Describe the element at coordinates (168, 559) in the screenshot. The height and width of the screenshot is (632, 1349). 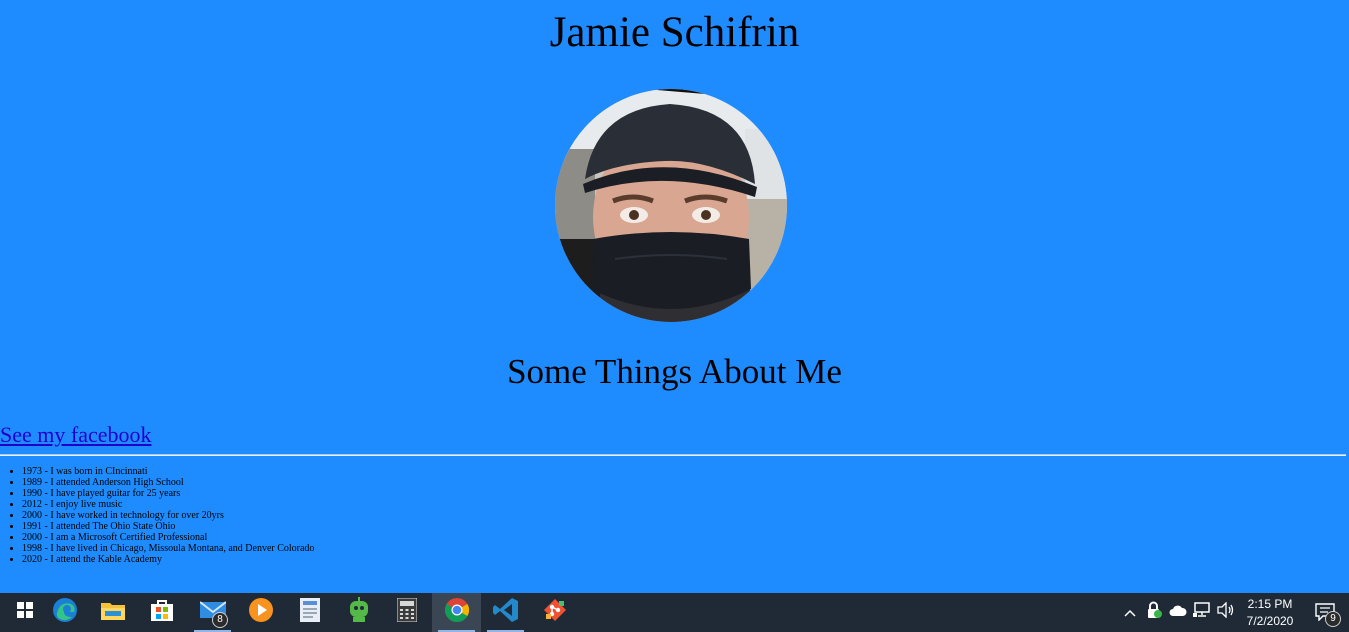
I see `list-item: 2020 - I attend the Kable Academy` at that location.